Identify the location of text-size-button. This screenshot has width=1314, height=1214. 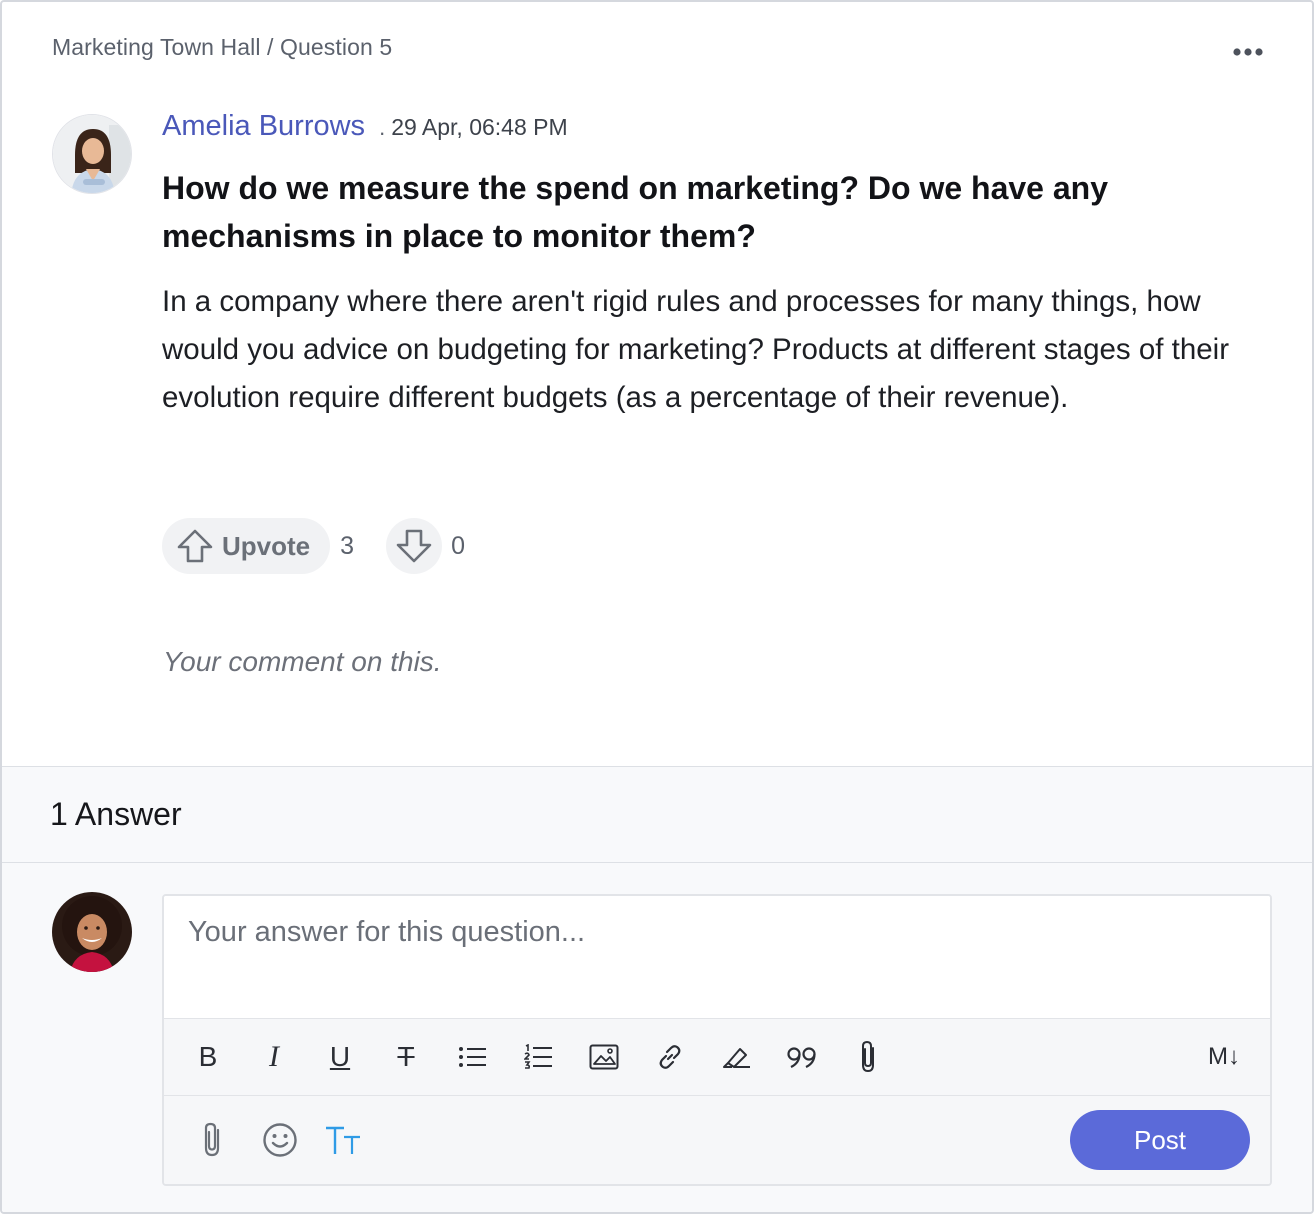
(344, 1140).